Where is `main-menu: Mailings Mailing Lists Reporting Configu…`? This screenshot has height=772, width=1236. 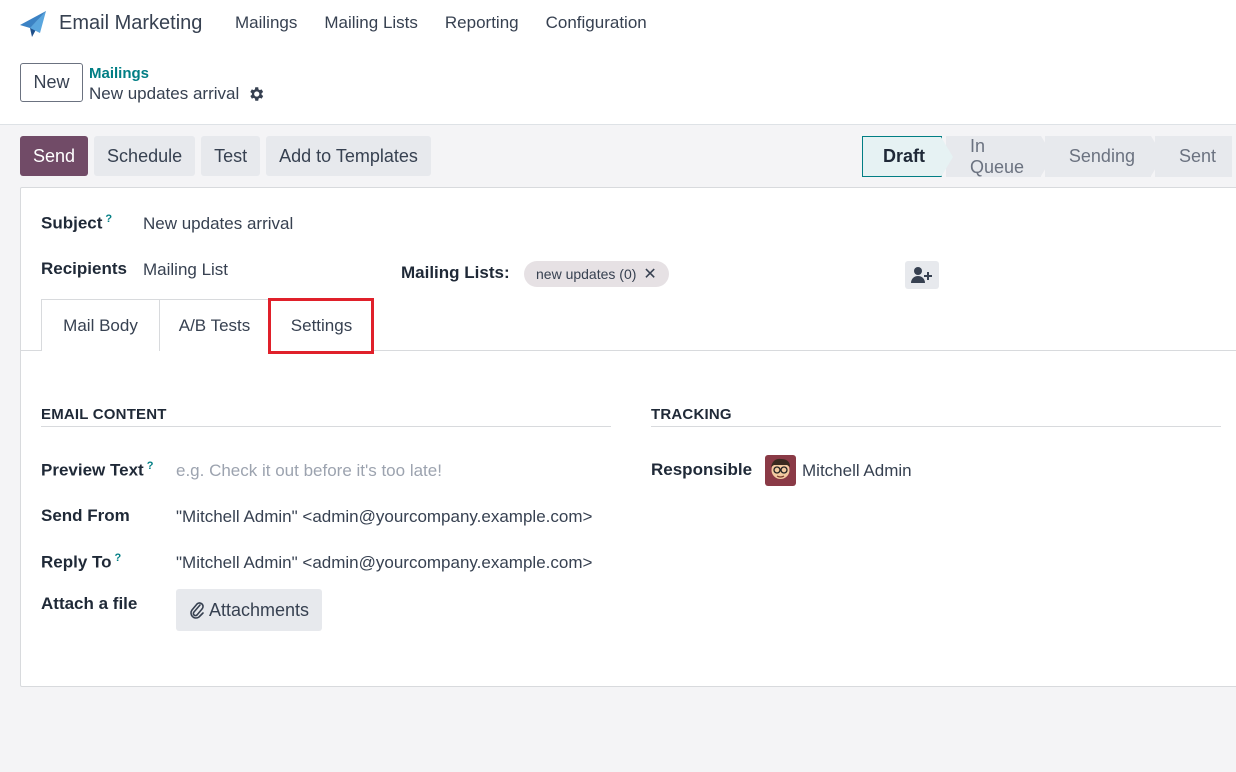
main-menu: Mailings Mailing Lists Reporting Configu… is located at coordinates (454, 23).